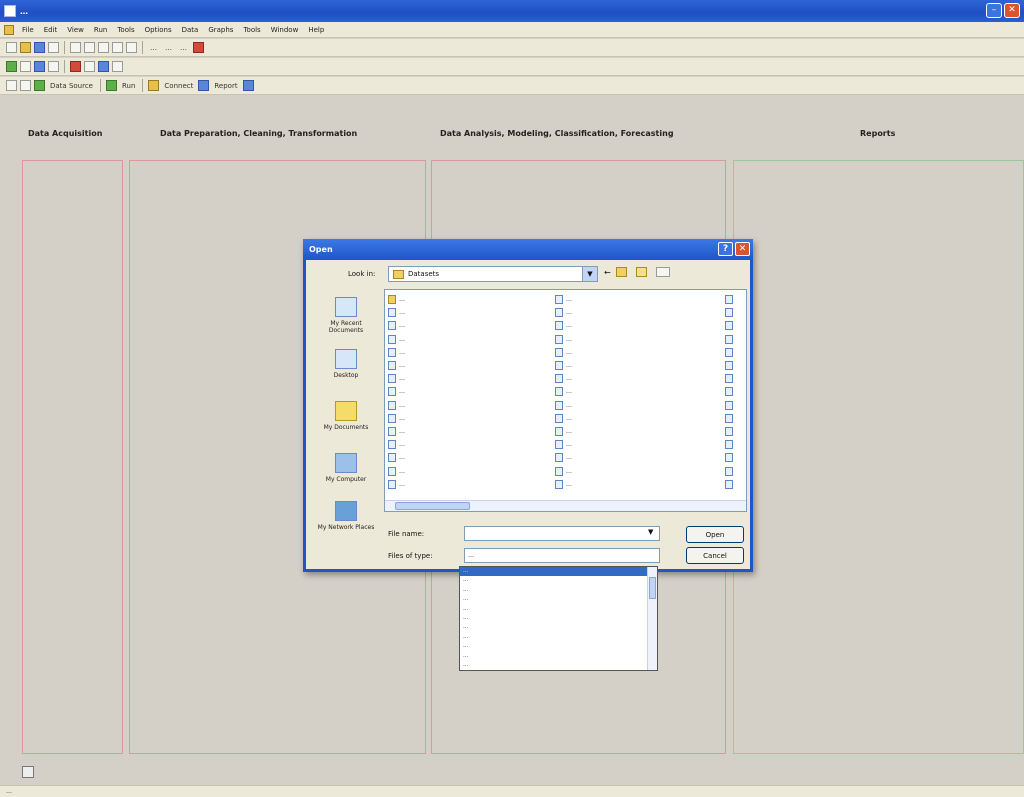  What do you see at coordinates (662, 272) in the screenshot?
I see `view-menu-icon` at bounding box center [662, 272].